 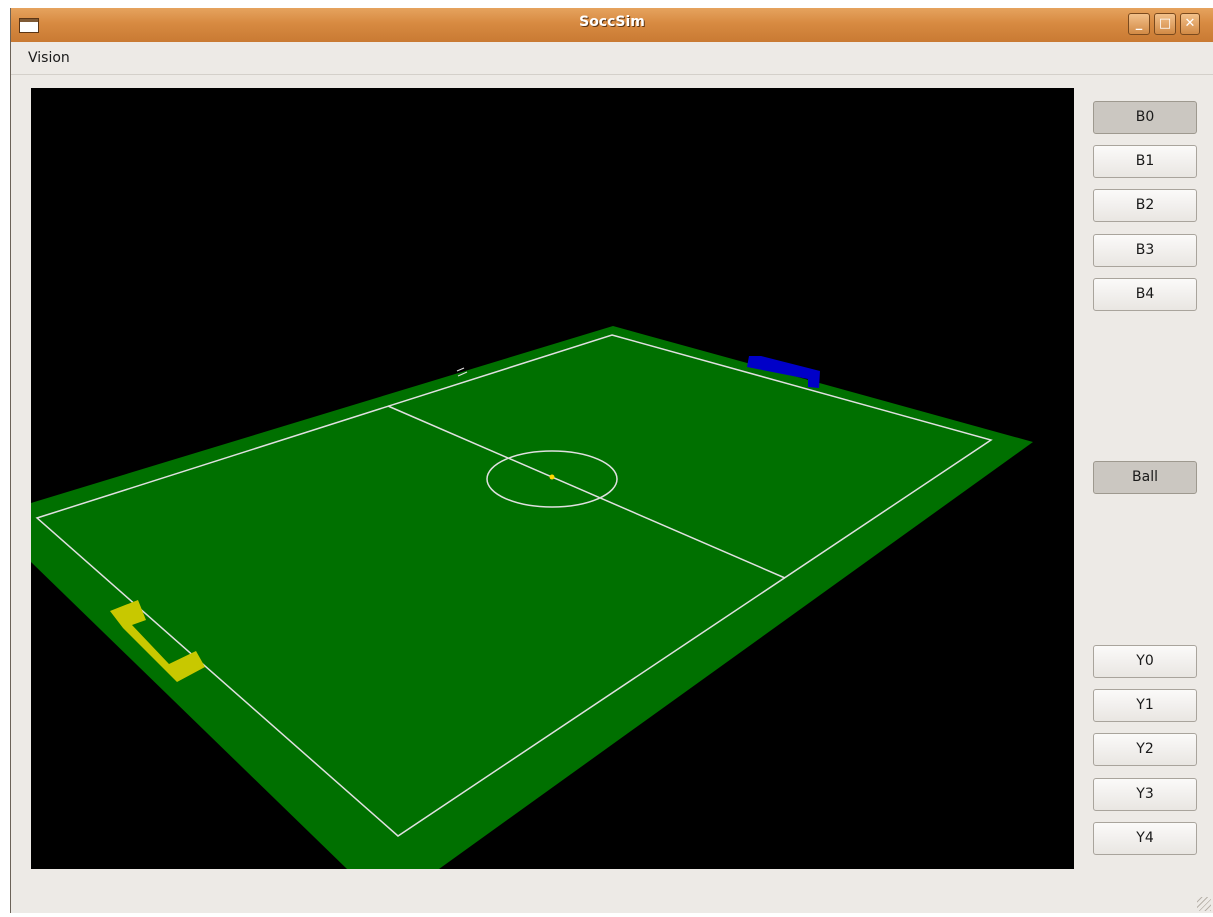 I want to click on maximize-button: □, so click(x=1165, y=24).